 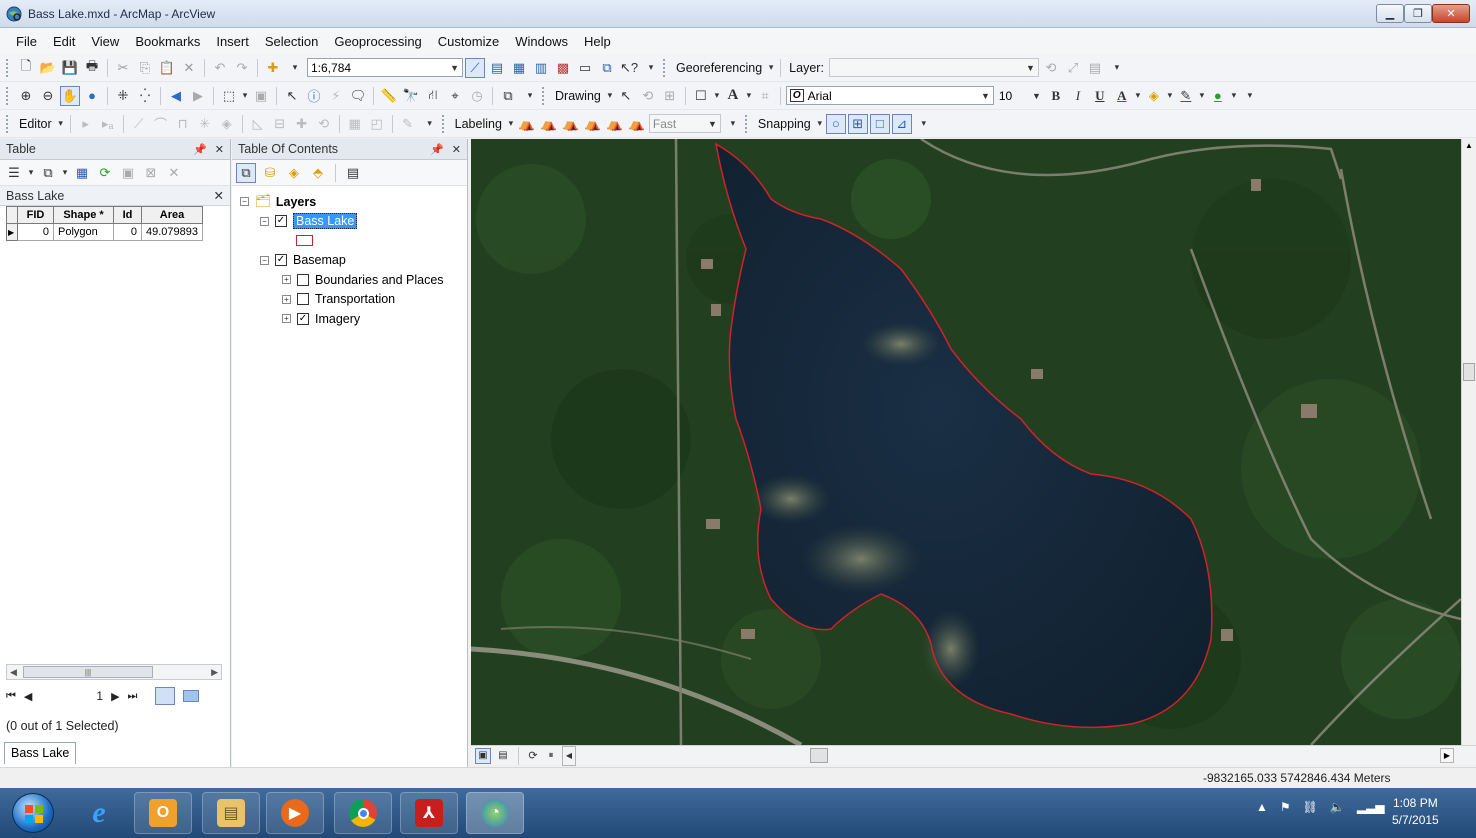 I want to click on html-popup-icon: 🗨, so click(x=358, y=96).